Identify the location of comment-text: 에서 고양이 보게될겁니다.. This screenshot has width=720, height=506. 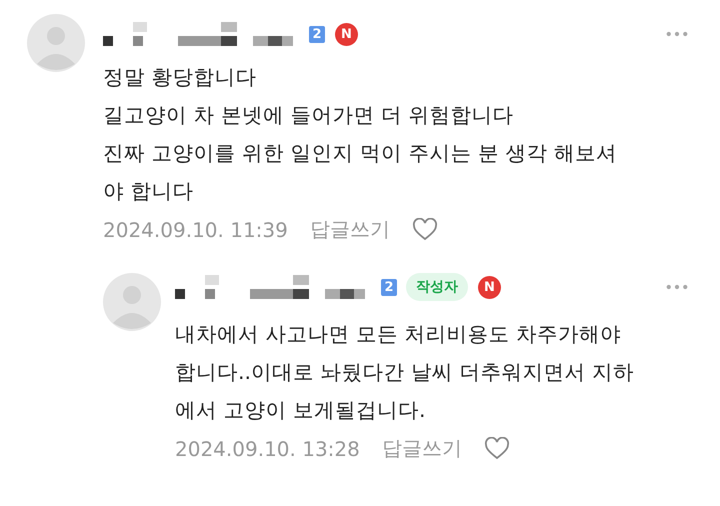
(301, 410).